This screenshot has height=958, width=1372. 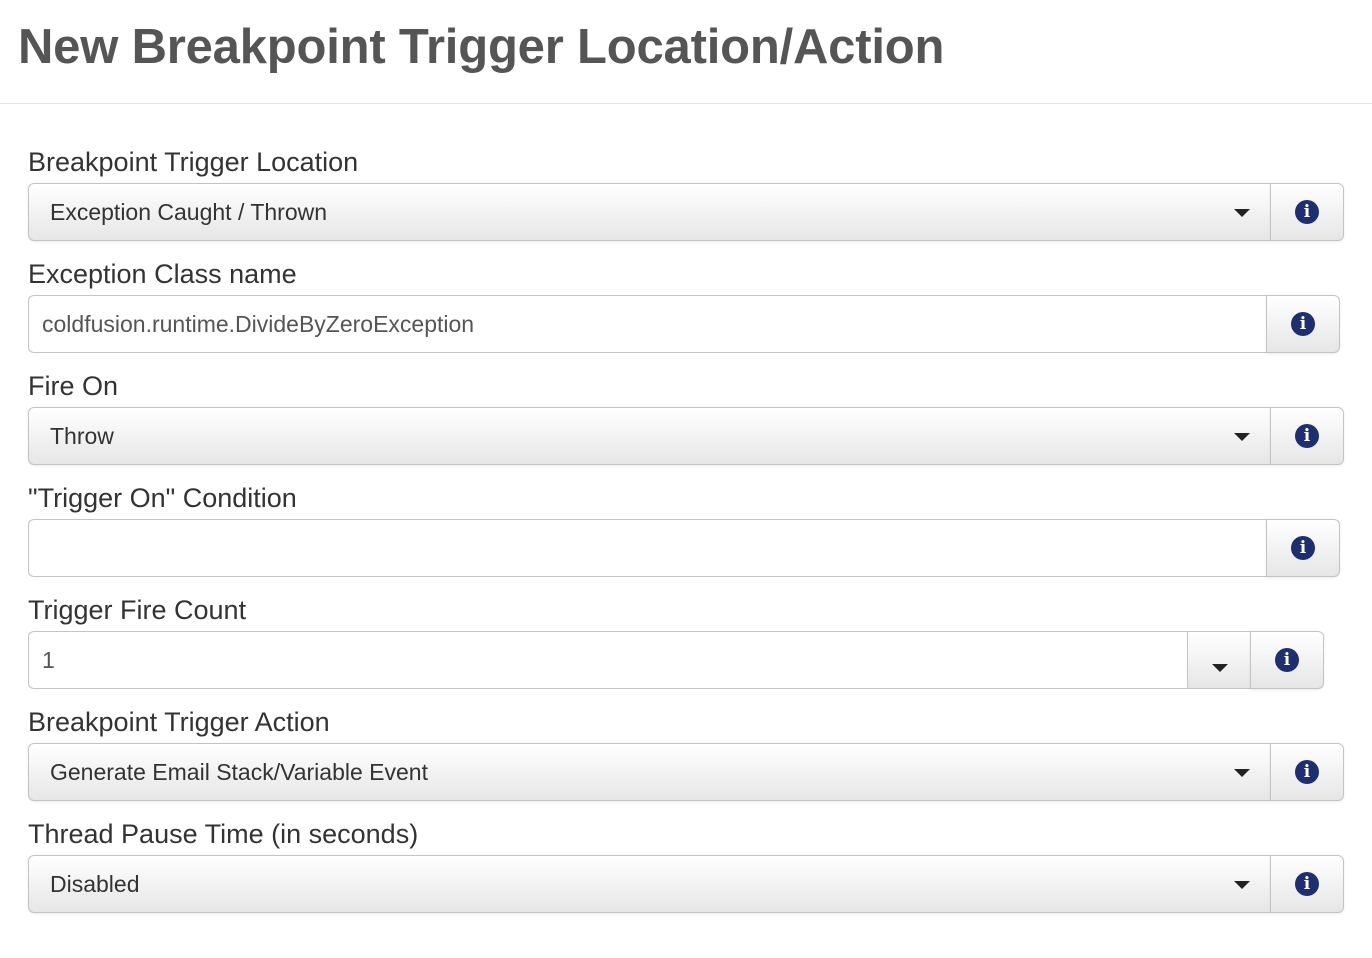 What do you see at coordinates (481, 47) in the screenshot?
I see `page-title: New Breakpoint Trigger Location/Action` at bounding box center [481, 47].